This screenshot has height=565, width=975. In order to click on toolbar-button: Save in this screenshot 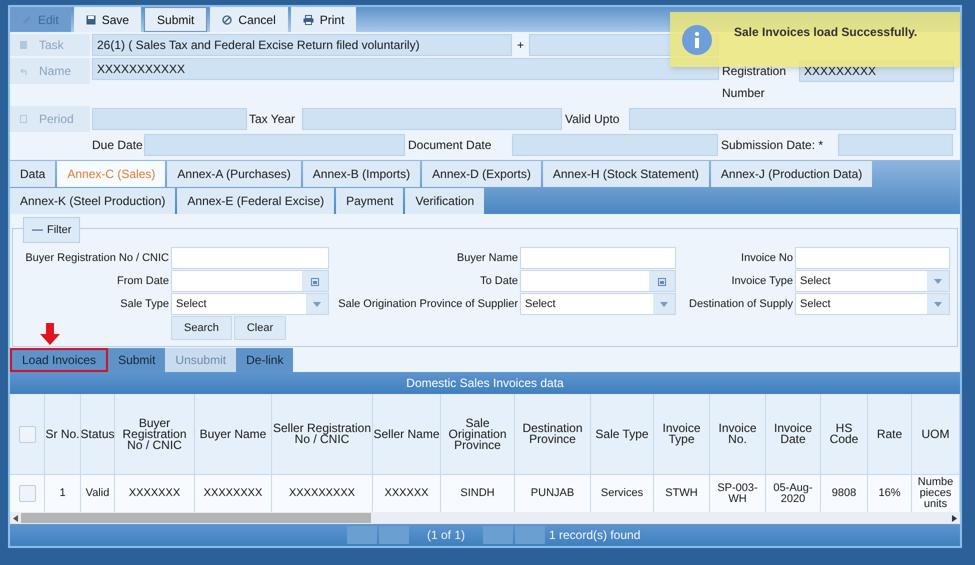, I will do `click(108, 19)`.